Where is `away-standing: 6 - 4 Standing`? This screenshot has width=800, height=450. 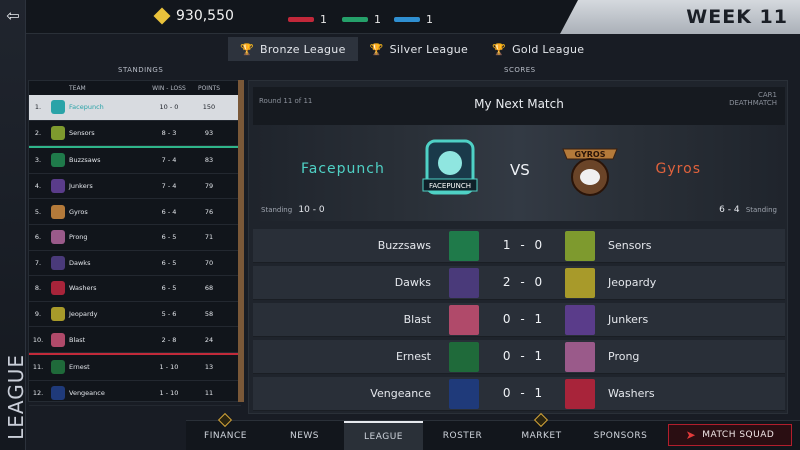 away-standing: 6 - 4 Standing is located at coordinates (748, 210).